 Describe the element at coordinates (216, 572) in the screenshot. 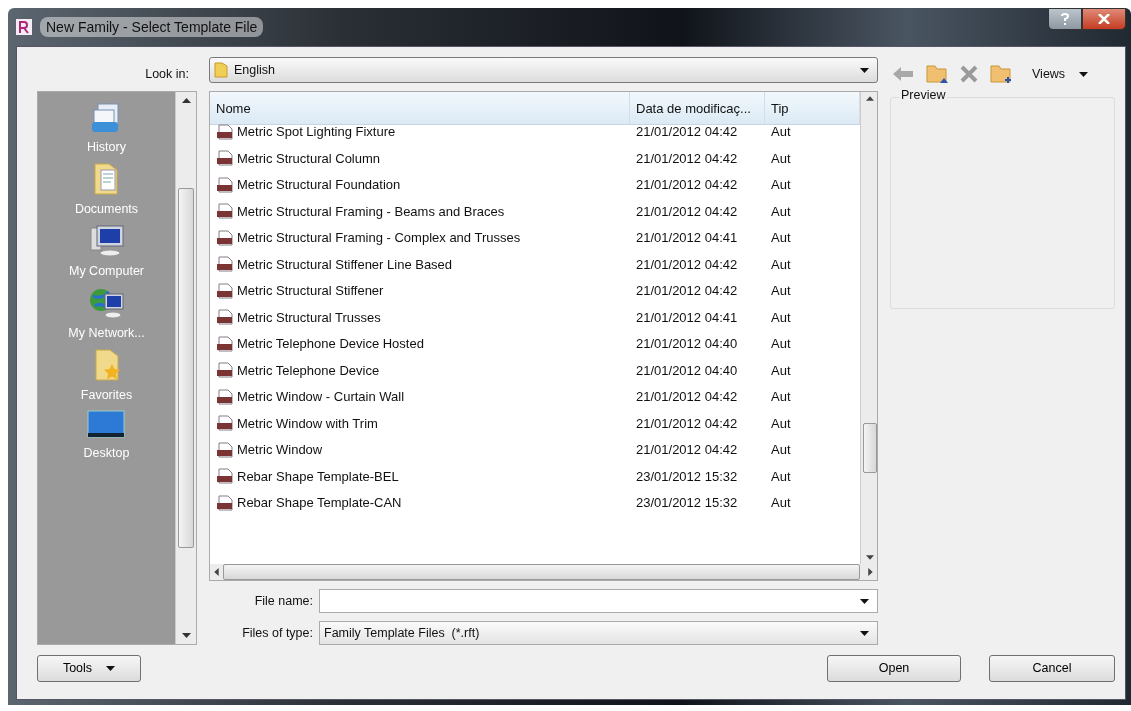

I see `scroll-left-icon` at that location.